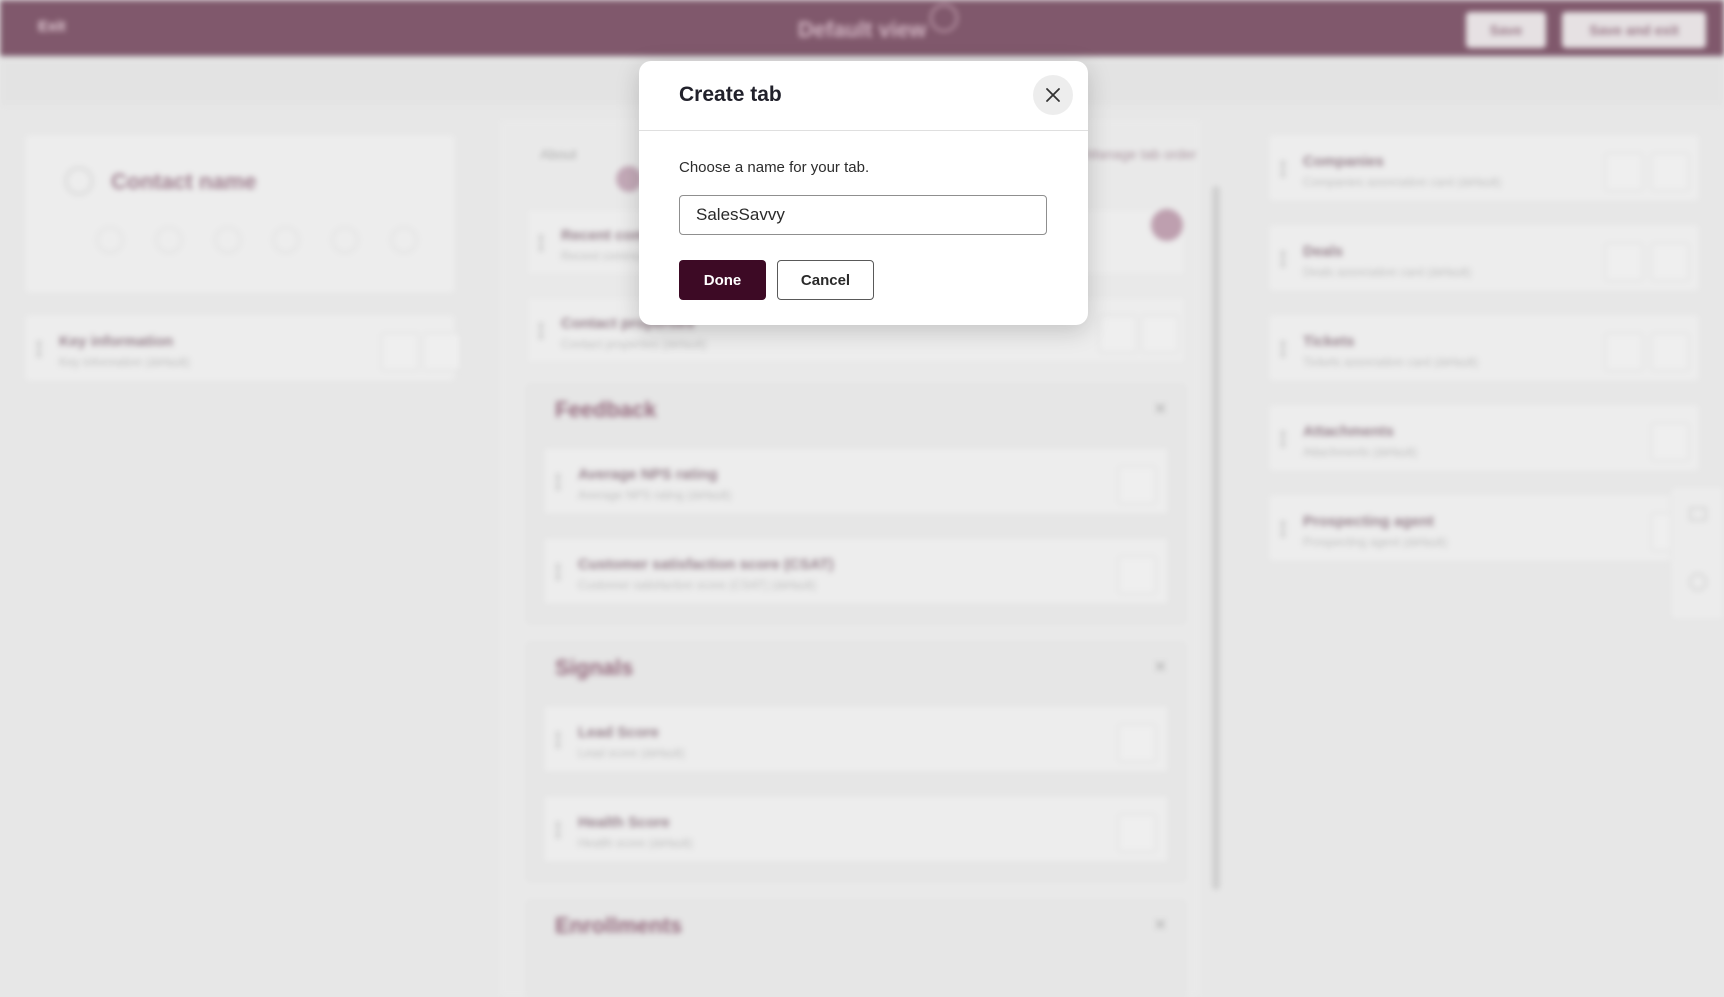 The width and height of the screenshot is (1724, 997). What do you see at coordinates (863, 215) in the screenshot?
I see `tab-name-input` at bounding box center [863, 215].